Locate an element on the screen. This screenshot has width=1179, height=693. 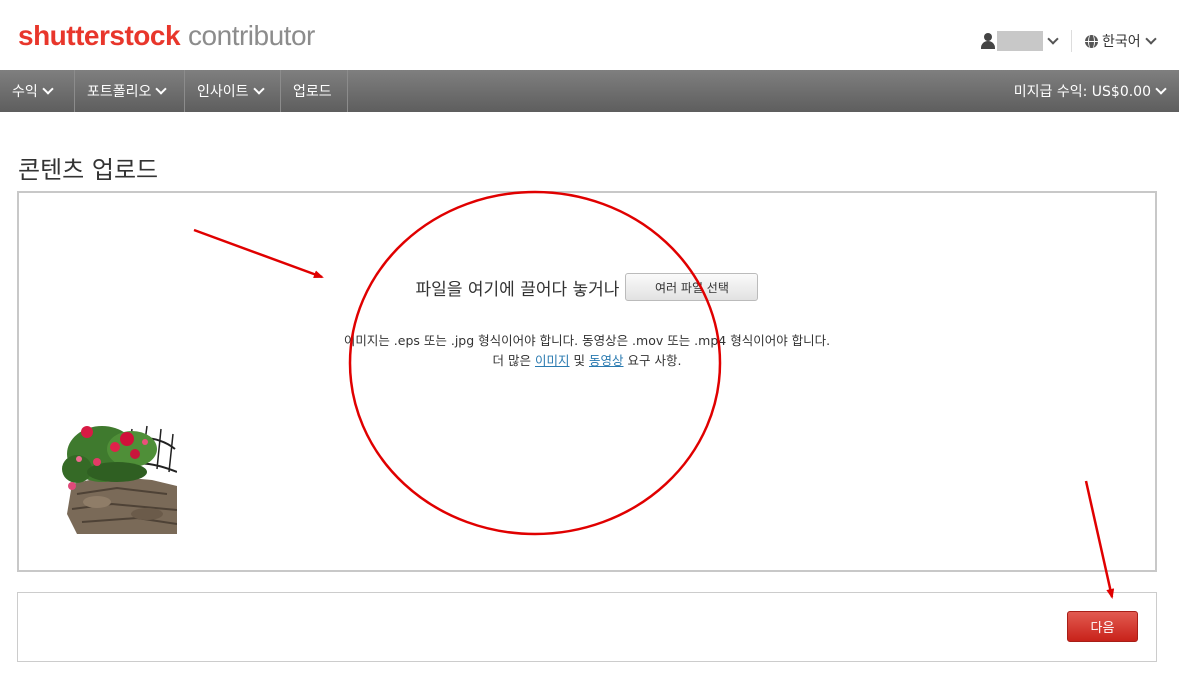
user-icon is located at coordinates (988, 41).